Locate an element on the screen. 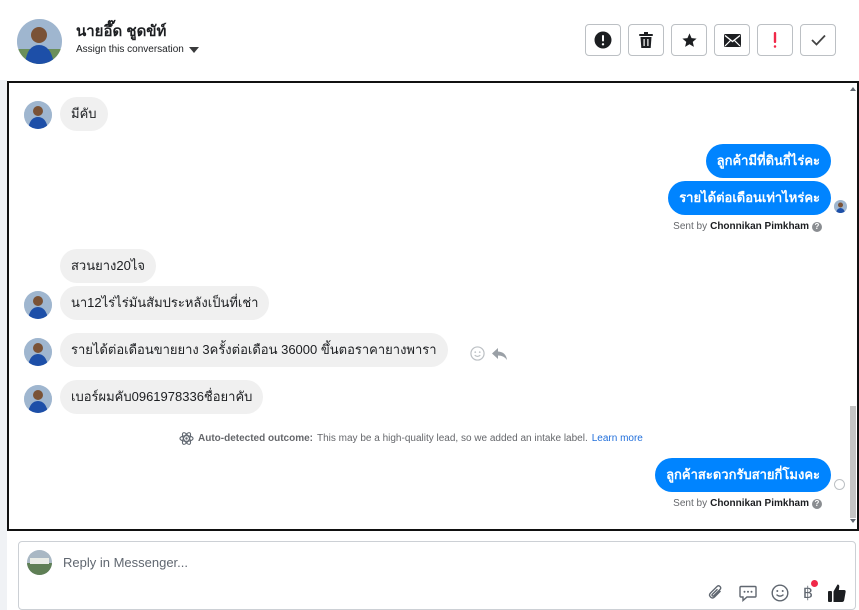 This screenshot has height=610, width=859. assign-conversation-dropdown: Assign this conversation is located at coordinates (137, 49).